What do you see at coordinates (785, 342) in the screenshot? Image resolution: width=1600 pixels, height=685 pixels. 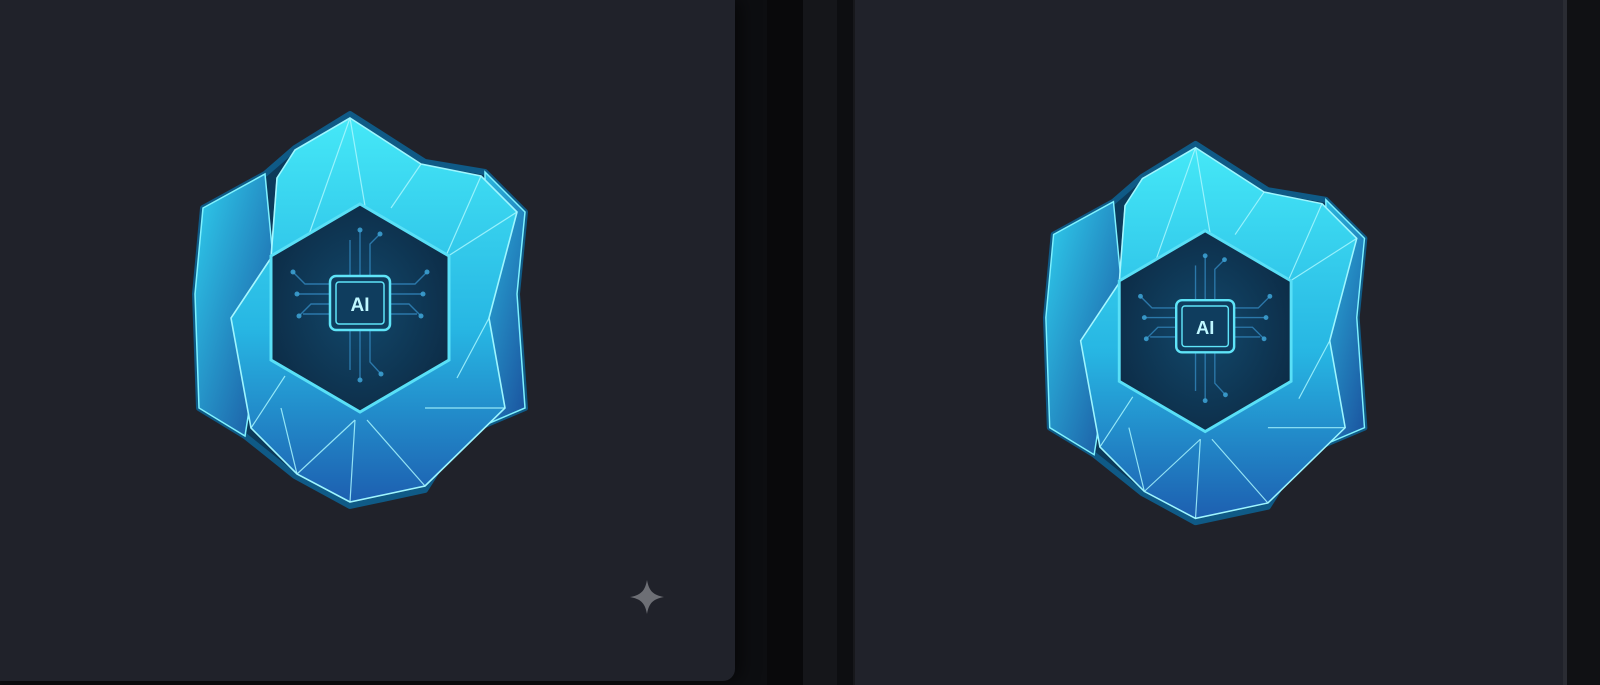 I see `divider-gutter` at bounding box center [785, 342].